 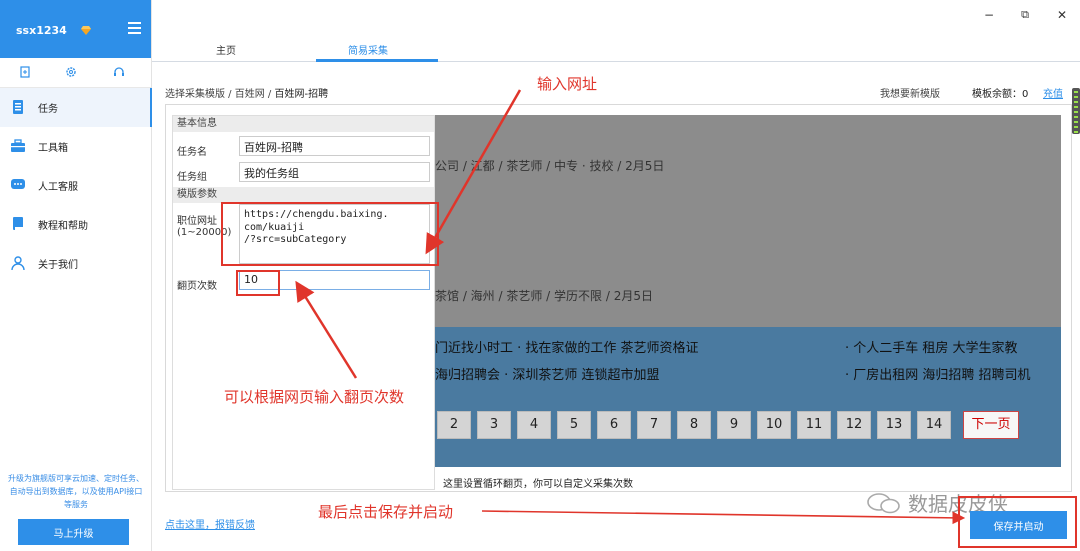 I want to click on sidebar-toolbar, so click(x=75, y=73).